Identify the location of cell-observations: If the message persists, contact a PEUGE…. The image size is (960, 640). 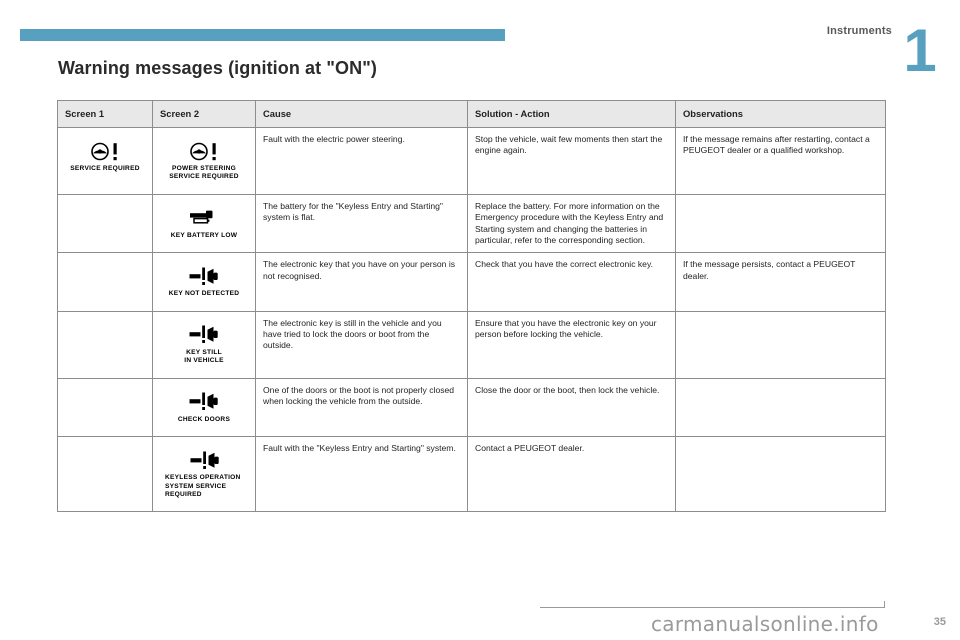
(780, 282).